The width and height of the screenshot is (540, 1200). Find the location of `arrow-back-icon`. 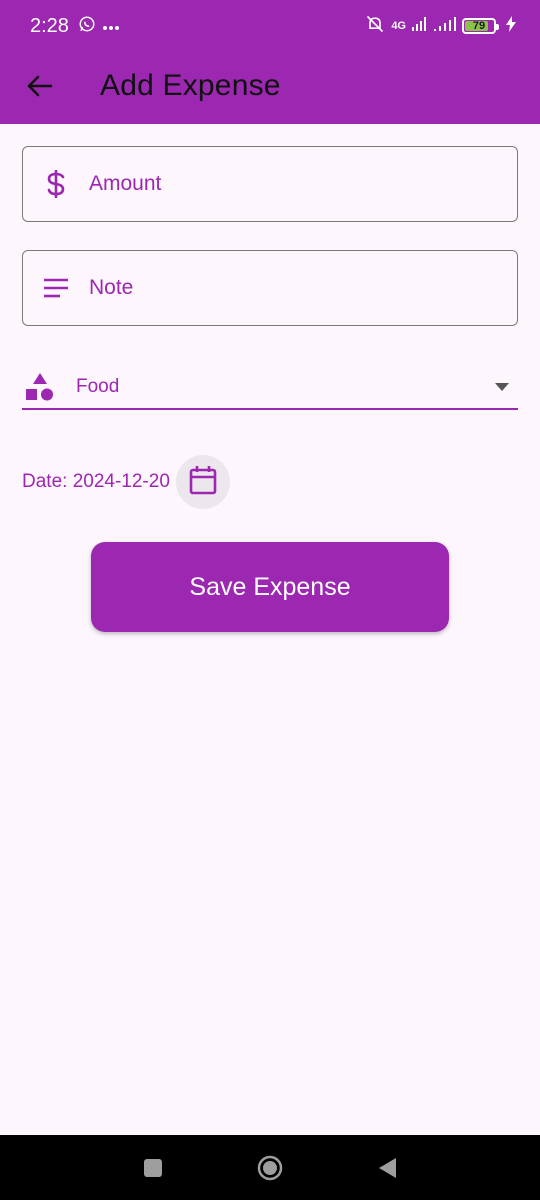

arrow-back-icon is located at coordinates (40, 88).